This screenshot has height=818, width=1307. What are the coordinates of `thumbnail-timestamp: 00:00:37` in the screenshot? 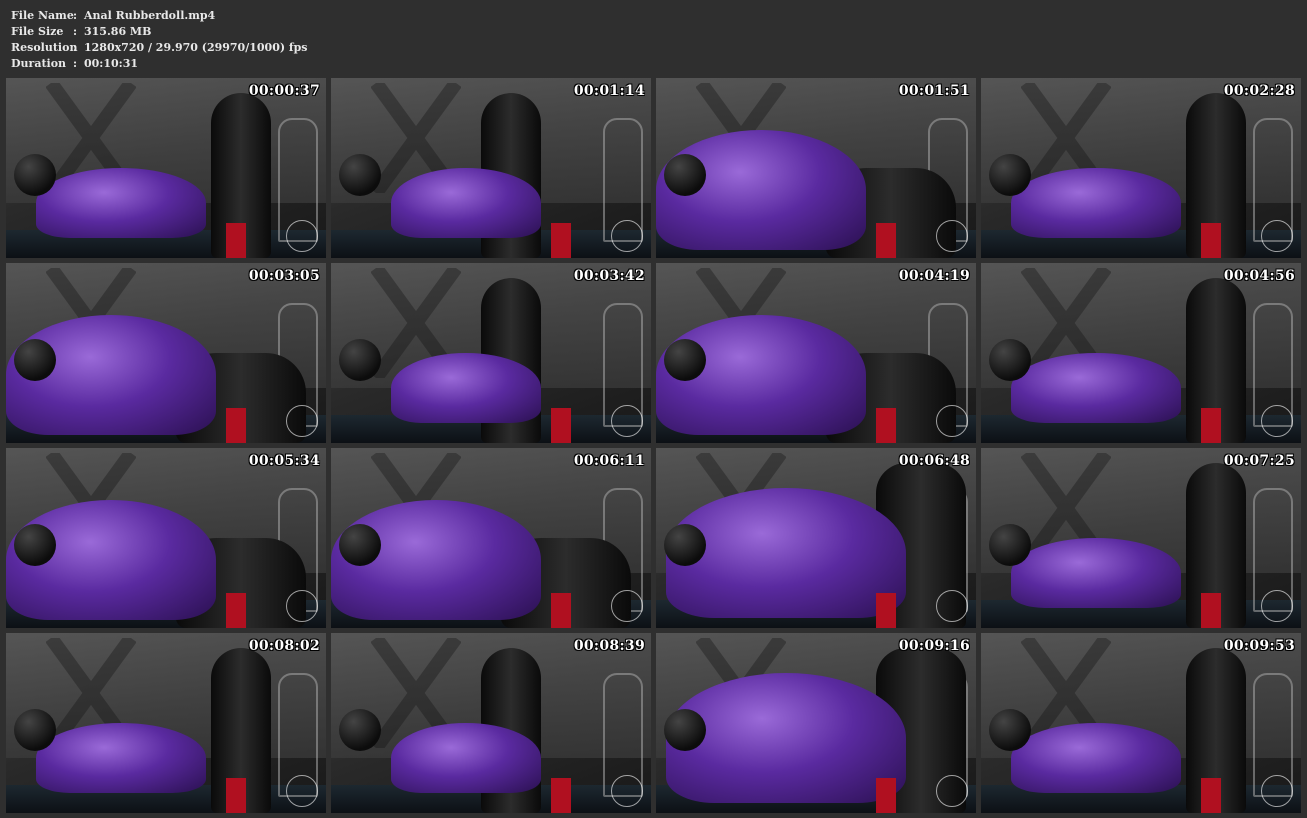 It's located at (284, 91).